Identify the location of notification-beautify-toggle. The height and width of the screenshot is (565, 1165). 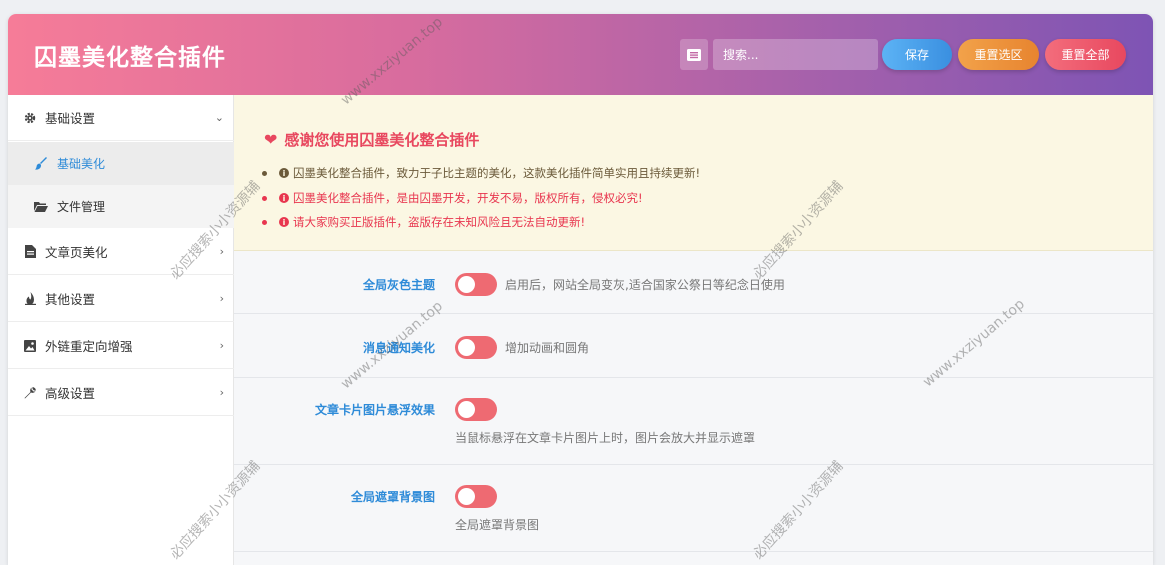
(476, 347).